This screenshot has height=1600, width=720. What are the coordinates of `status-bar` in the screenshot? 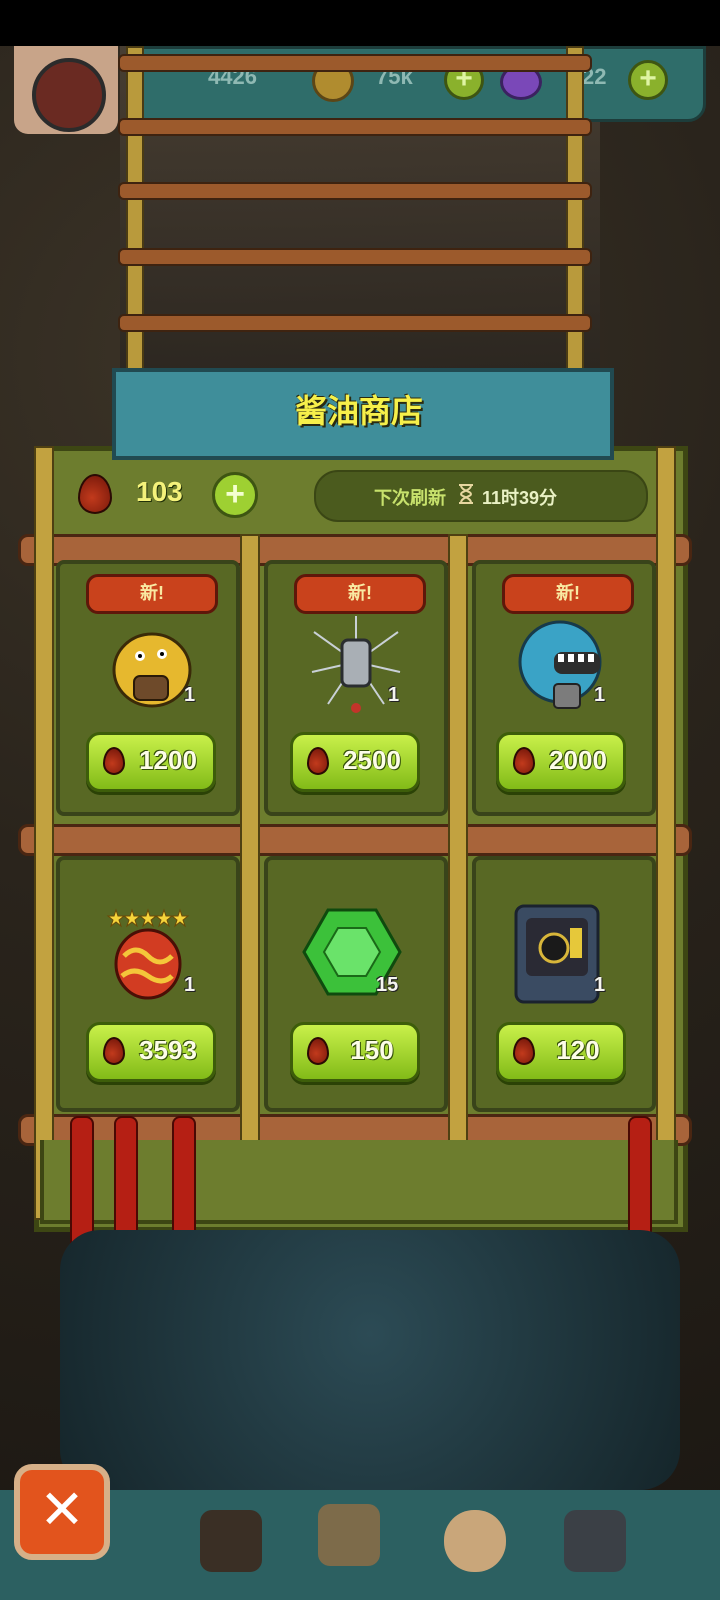 It's located at (360, 23).